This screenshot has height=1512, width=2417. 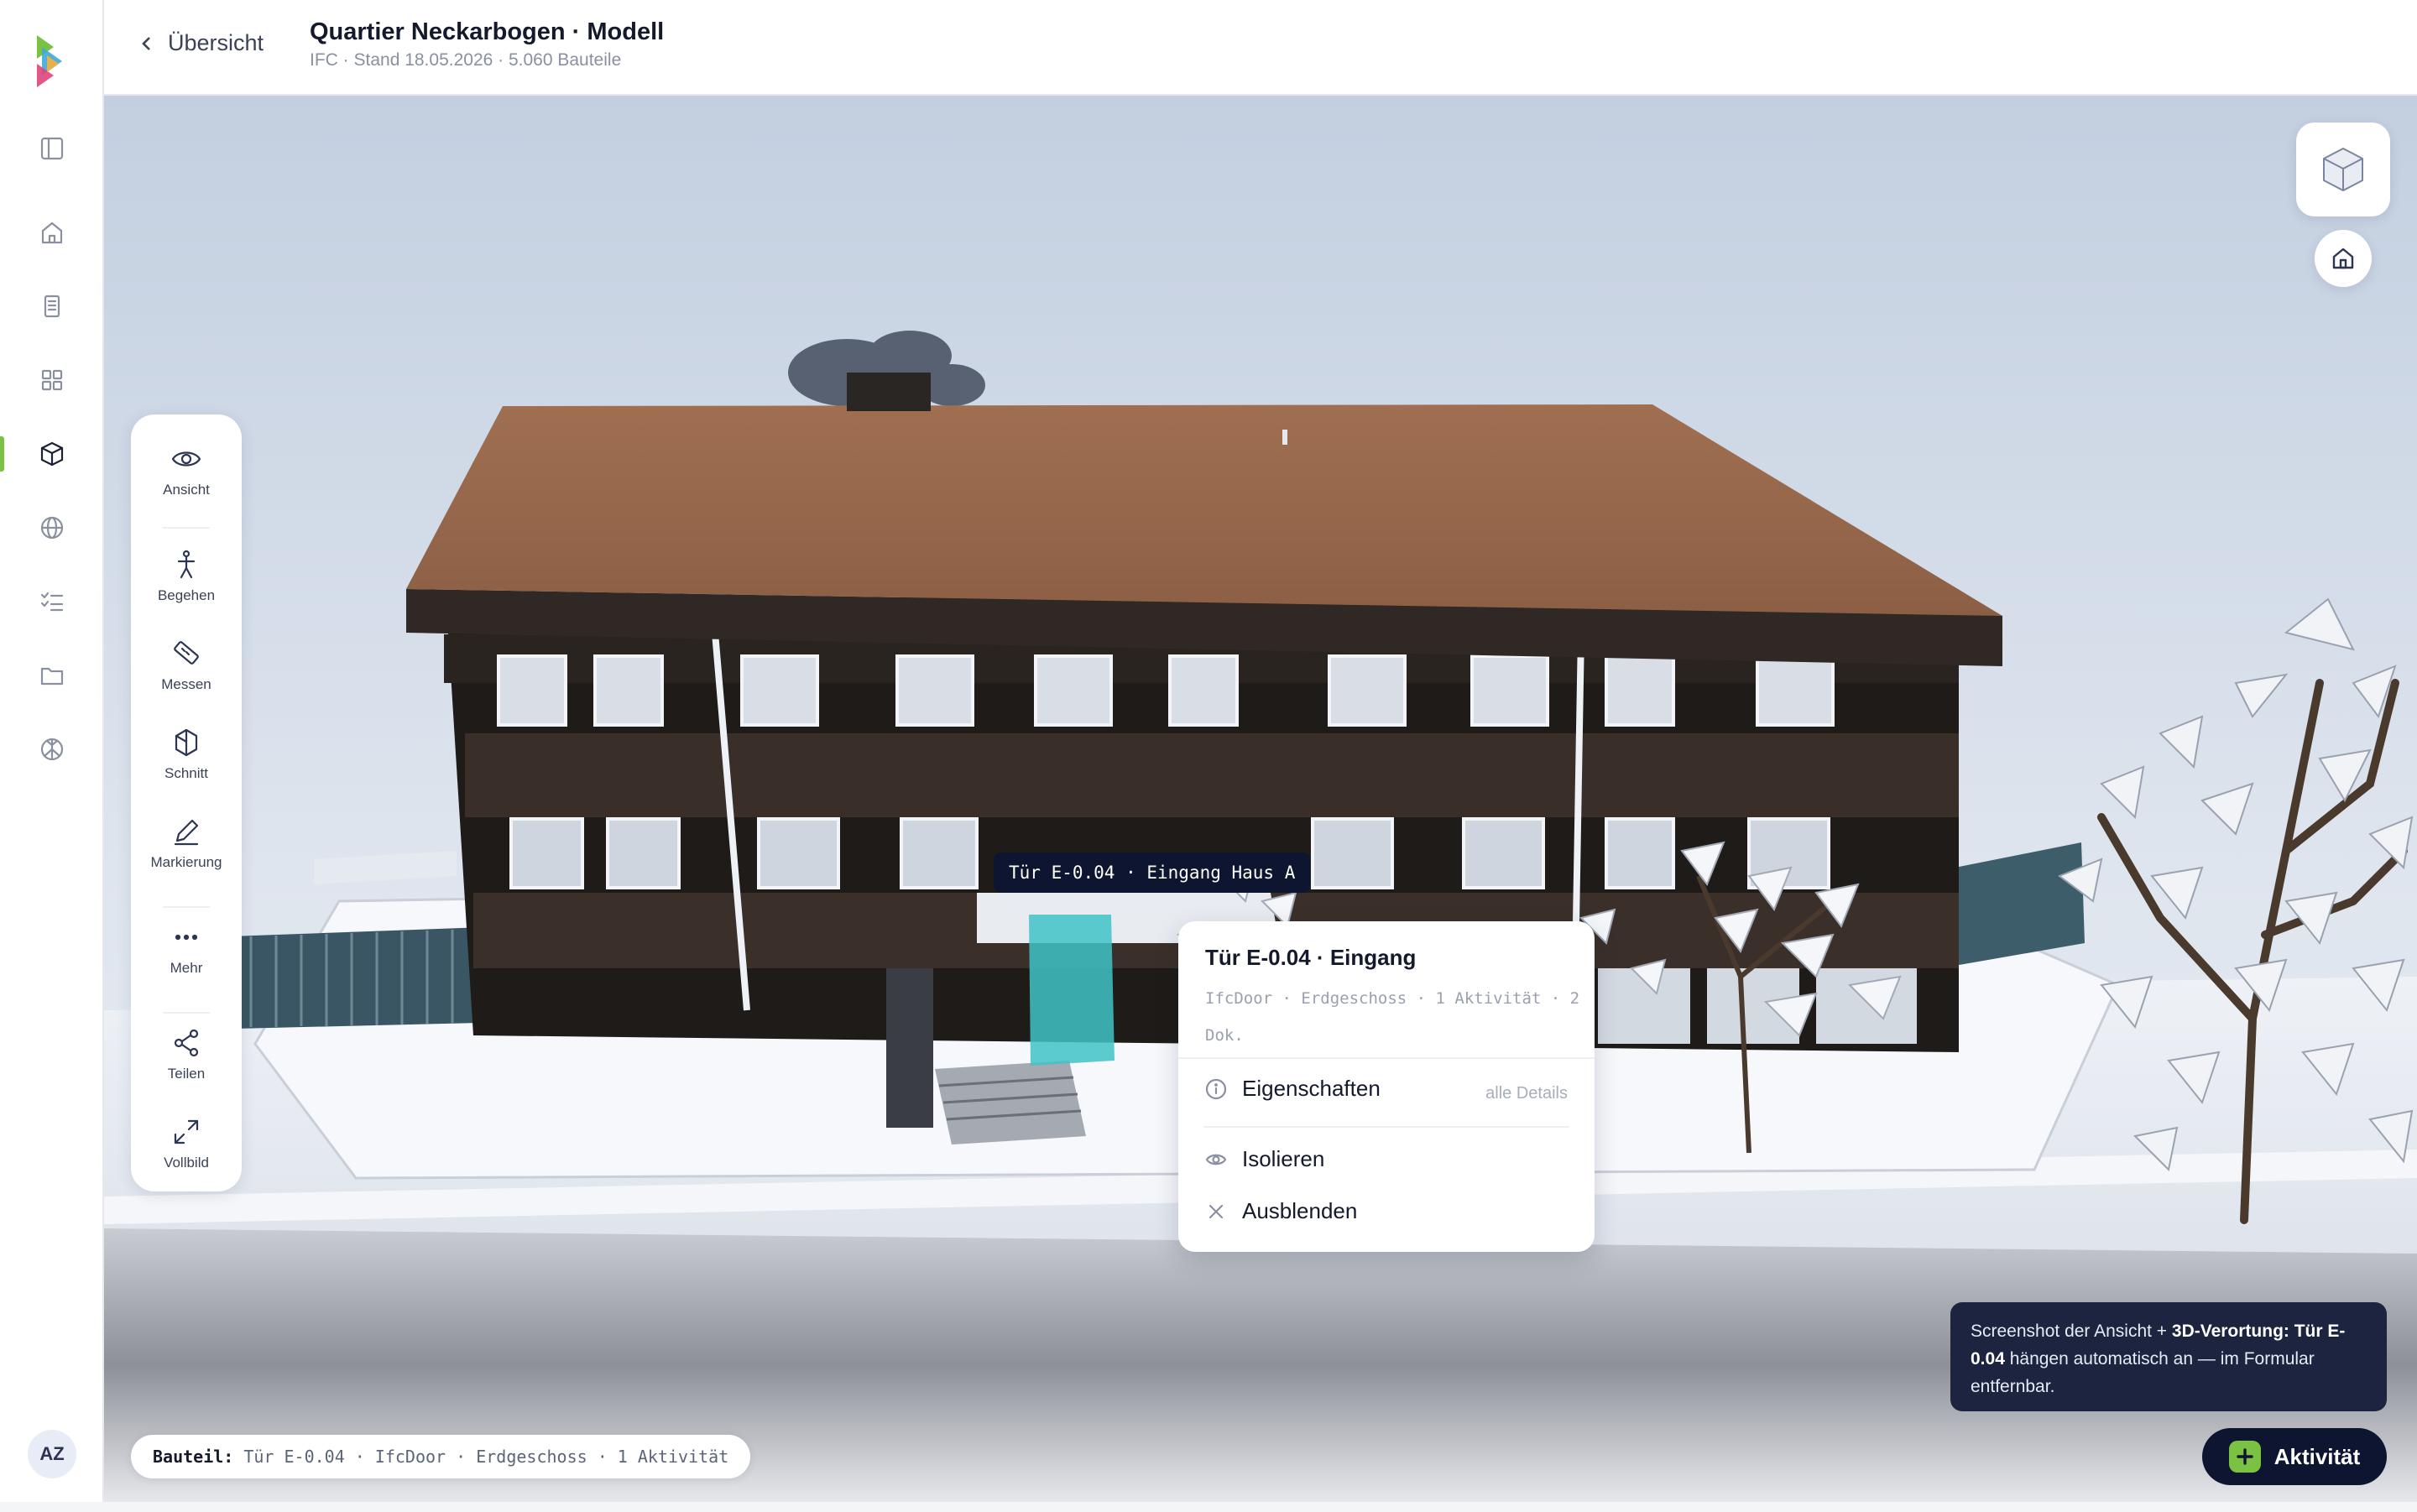 I want to click on home-view-button, so click(x=2343, y=259).